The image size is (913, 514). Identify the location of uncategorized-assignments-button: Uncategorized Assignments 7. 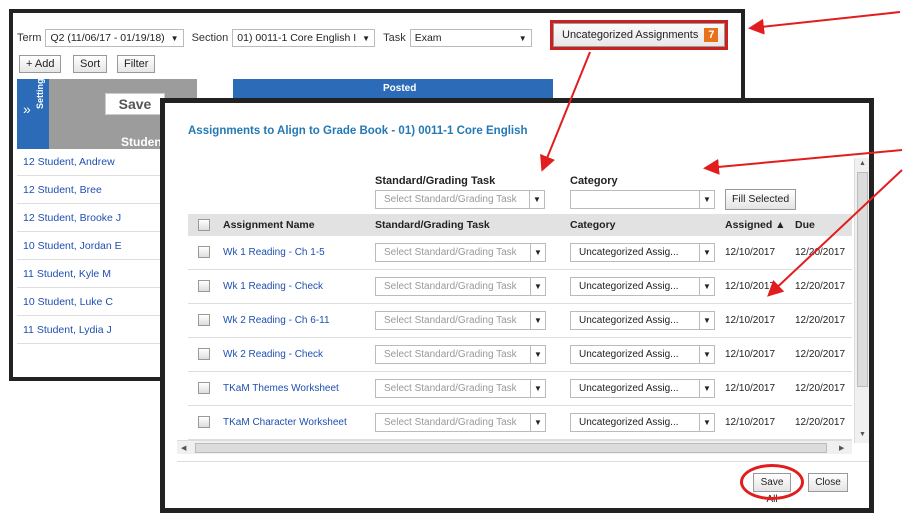
(639, 35).